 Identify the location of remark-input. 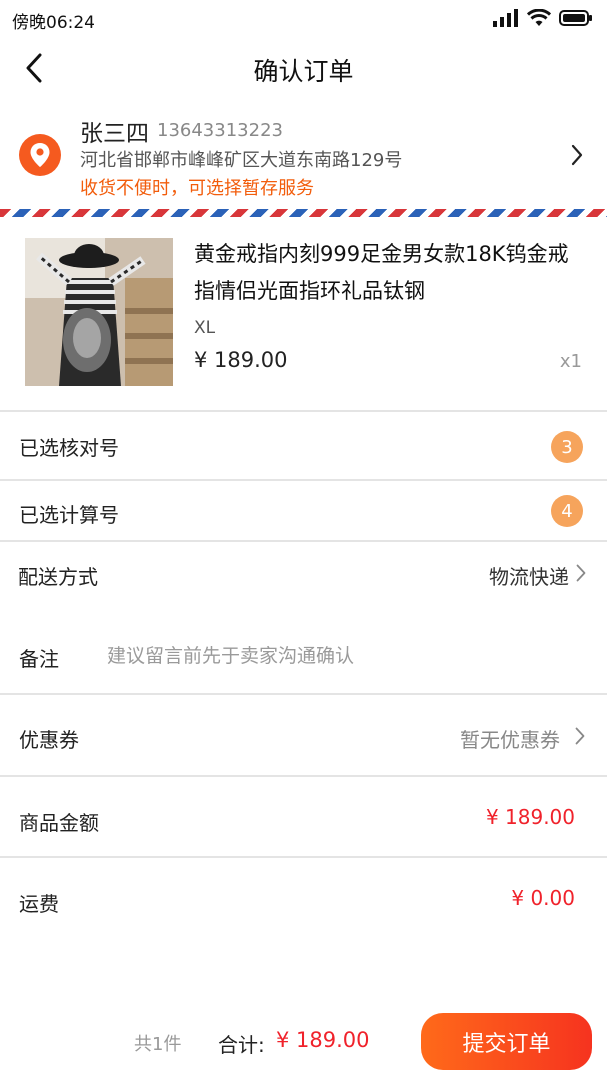
(342, 656).